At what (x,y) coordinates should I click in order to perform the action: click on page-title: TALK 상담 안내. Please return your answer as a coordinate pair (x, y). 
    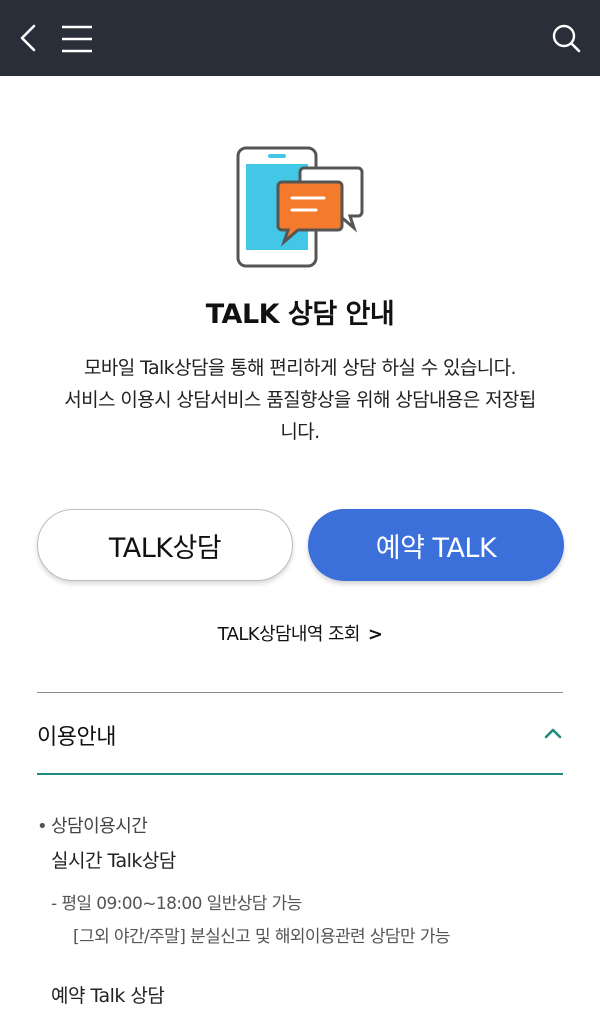
    Looking at the image, I should click on (300, 314).